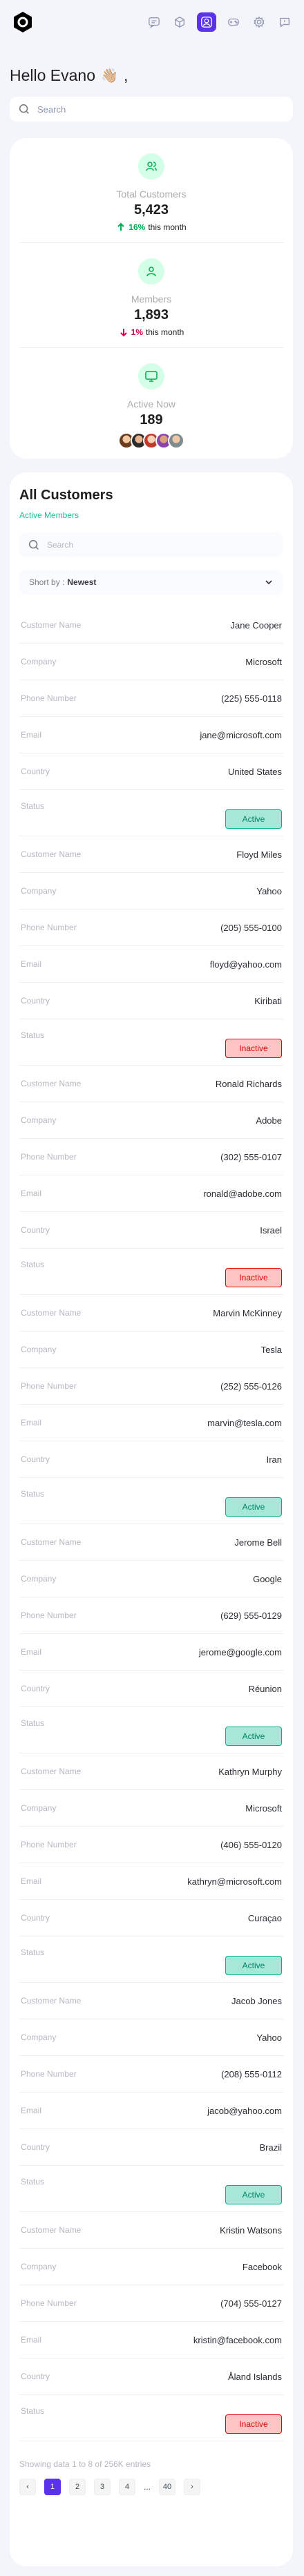  Describe the element at coordinates (151, 1881) in the screenshot. I see `customer-row-email: Email kathryn@microsoft.com` at that location.